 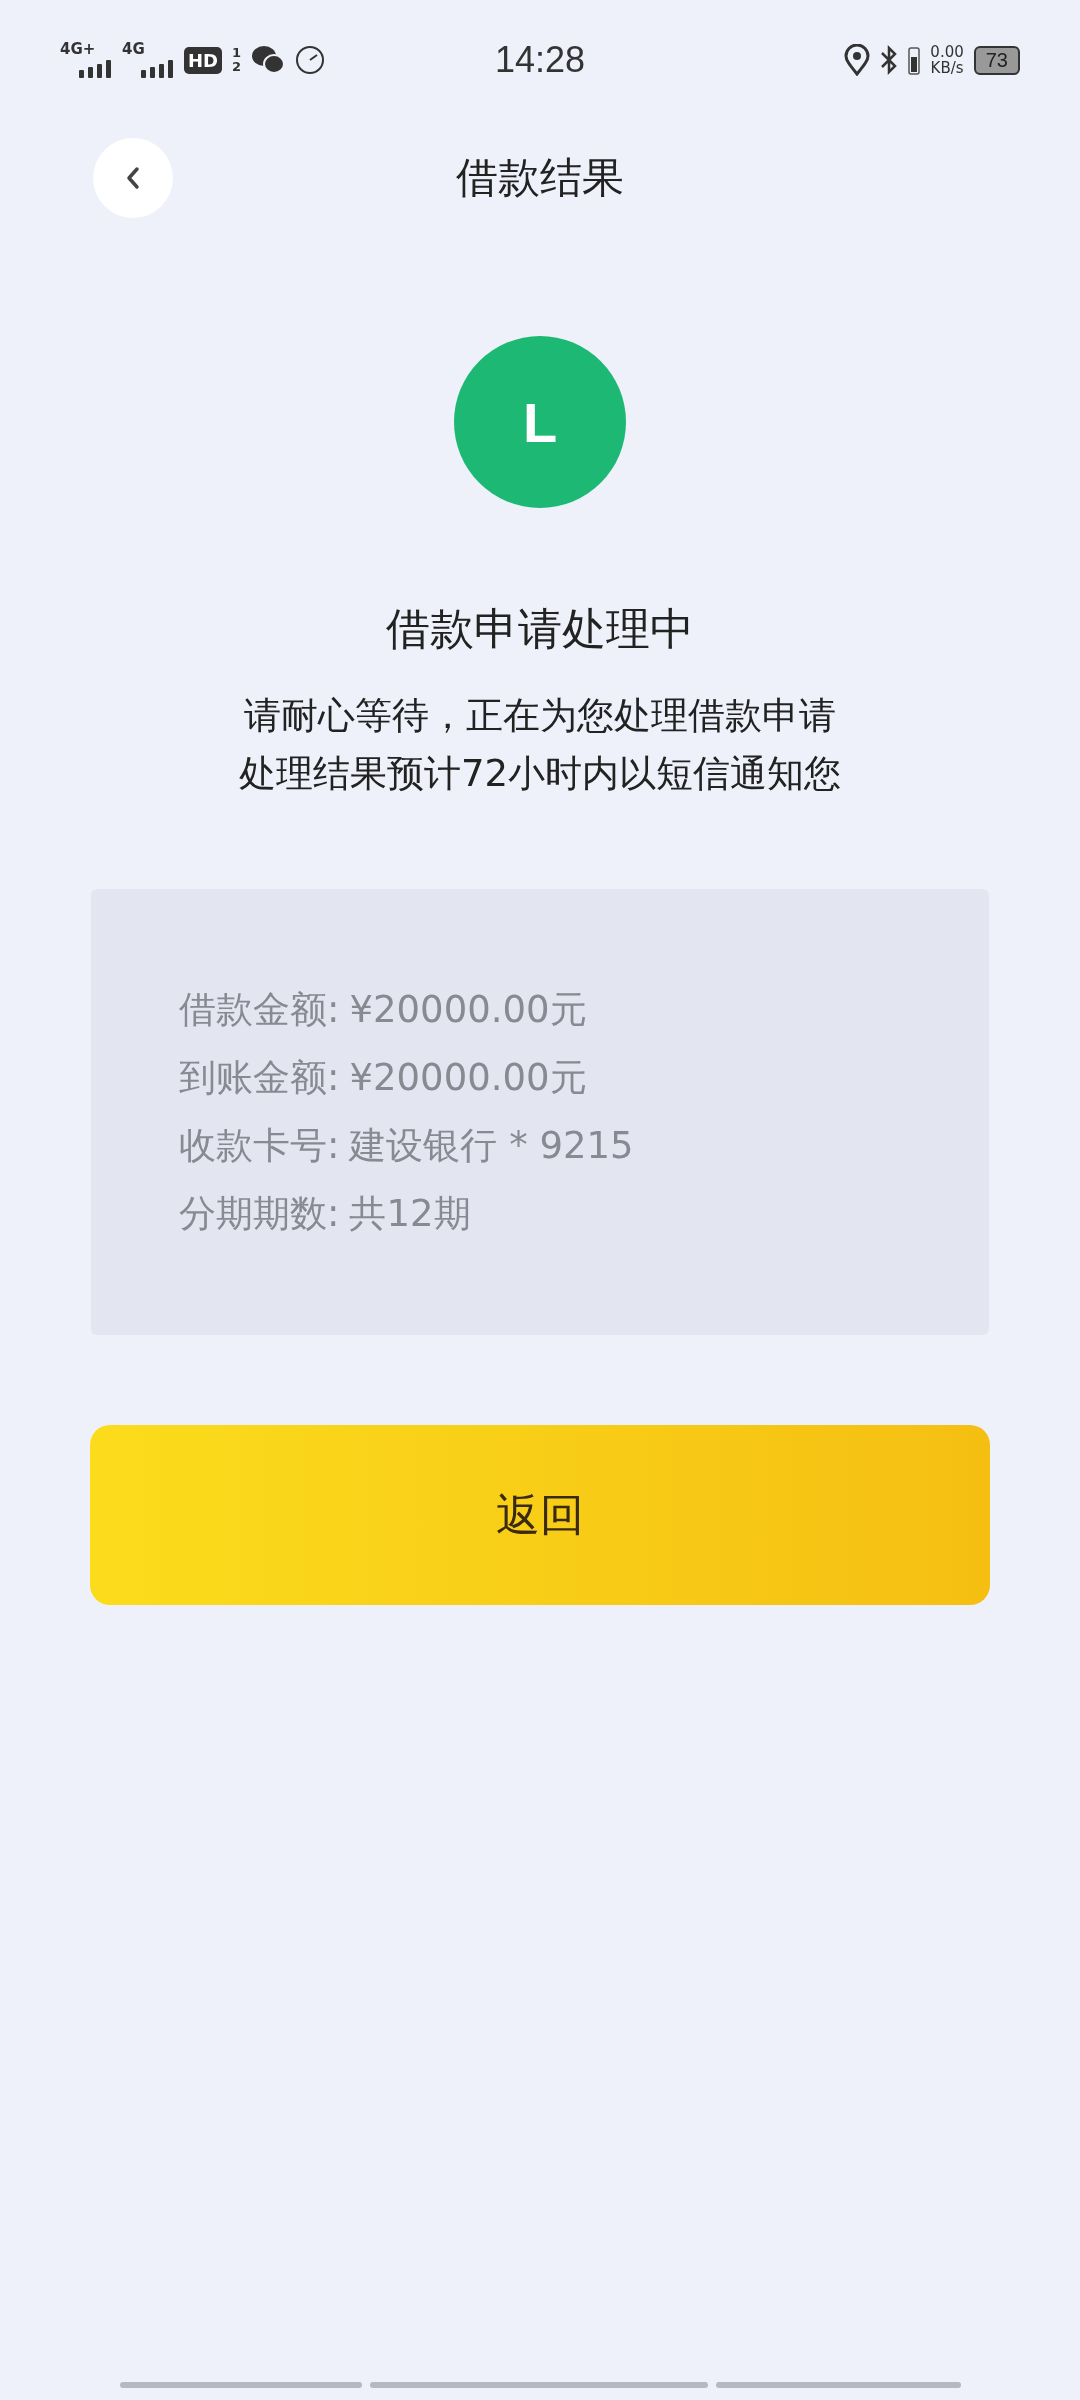 I want to click on network-label: 4G, so click(x=133, y=49).